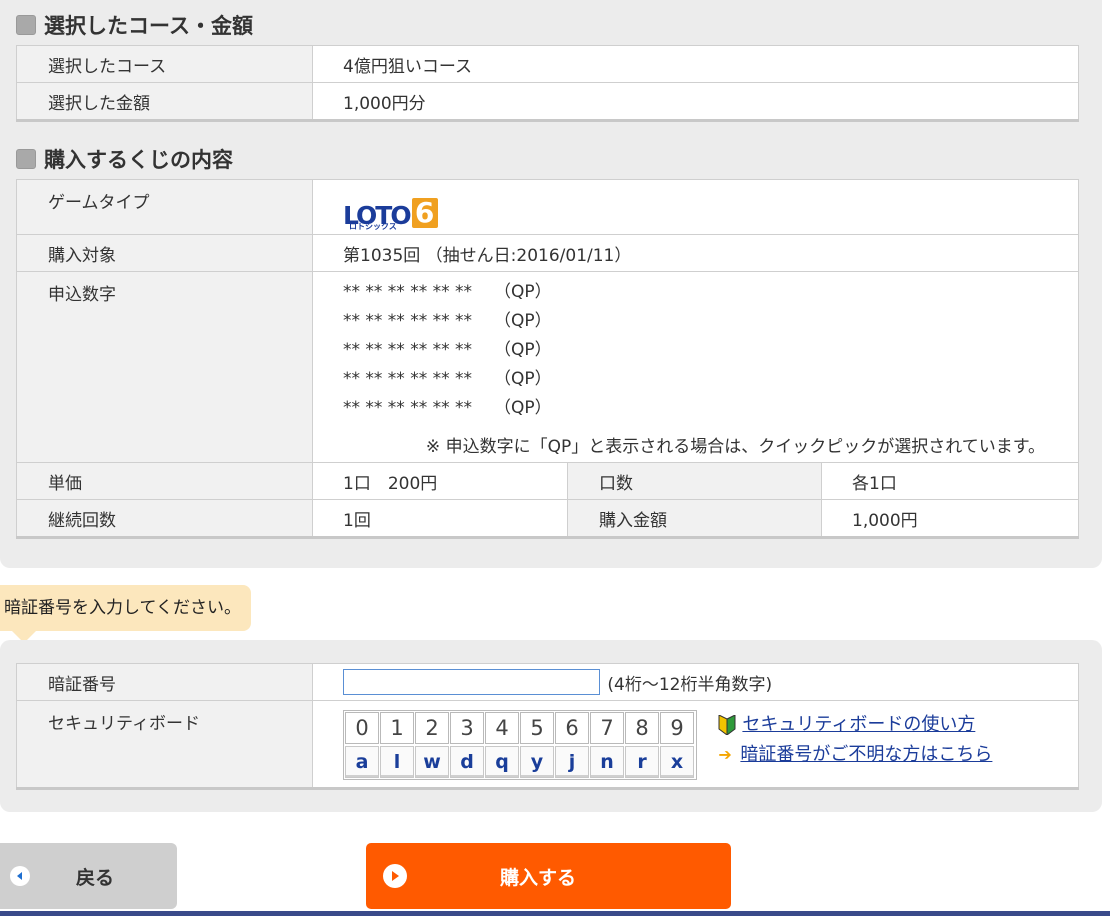  I want to click on back-button: 戻る, so click(88, 876).